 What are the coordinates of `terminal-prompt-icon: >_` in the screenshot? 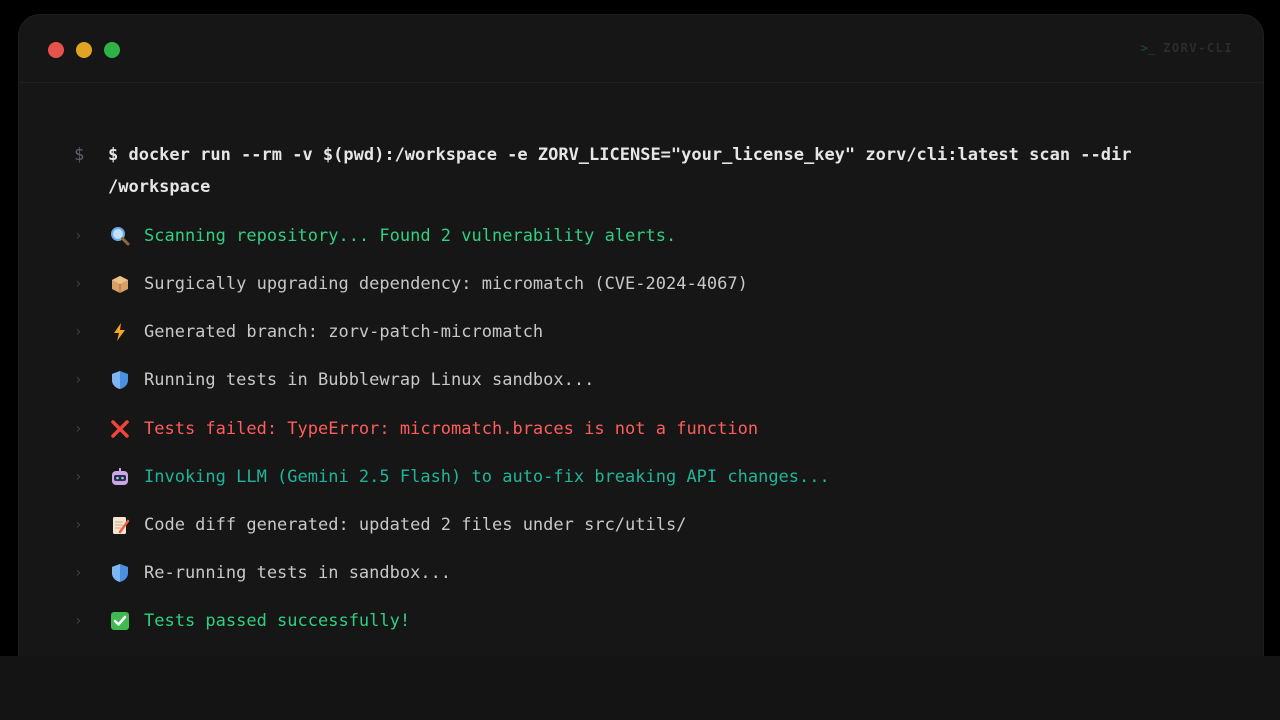 It's located at (1148, 48).